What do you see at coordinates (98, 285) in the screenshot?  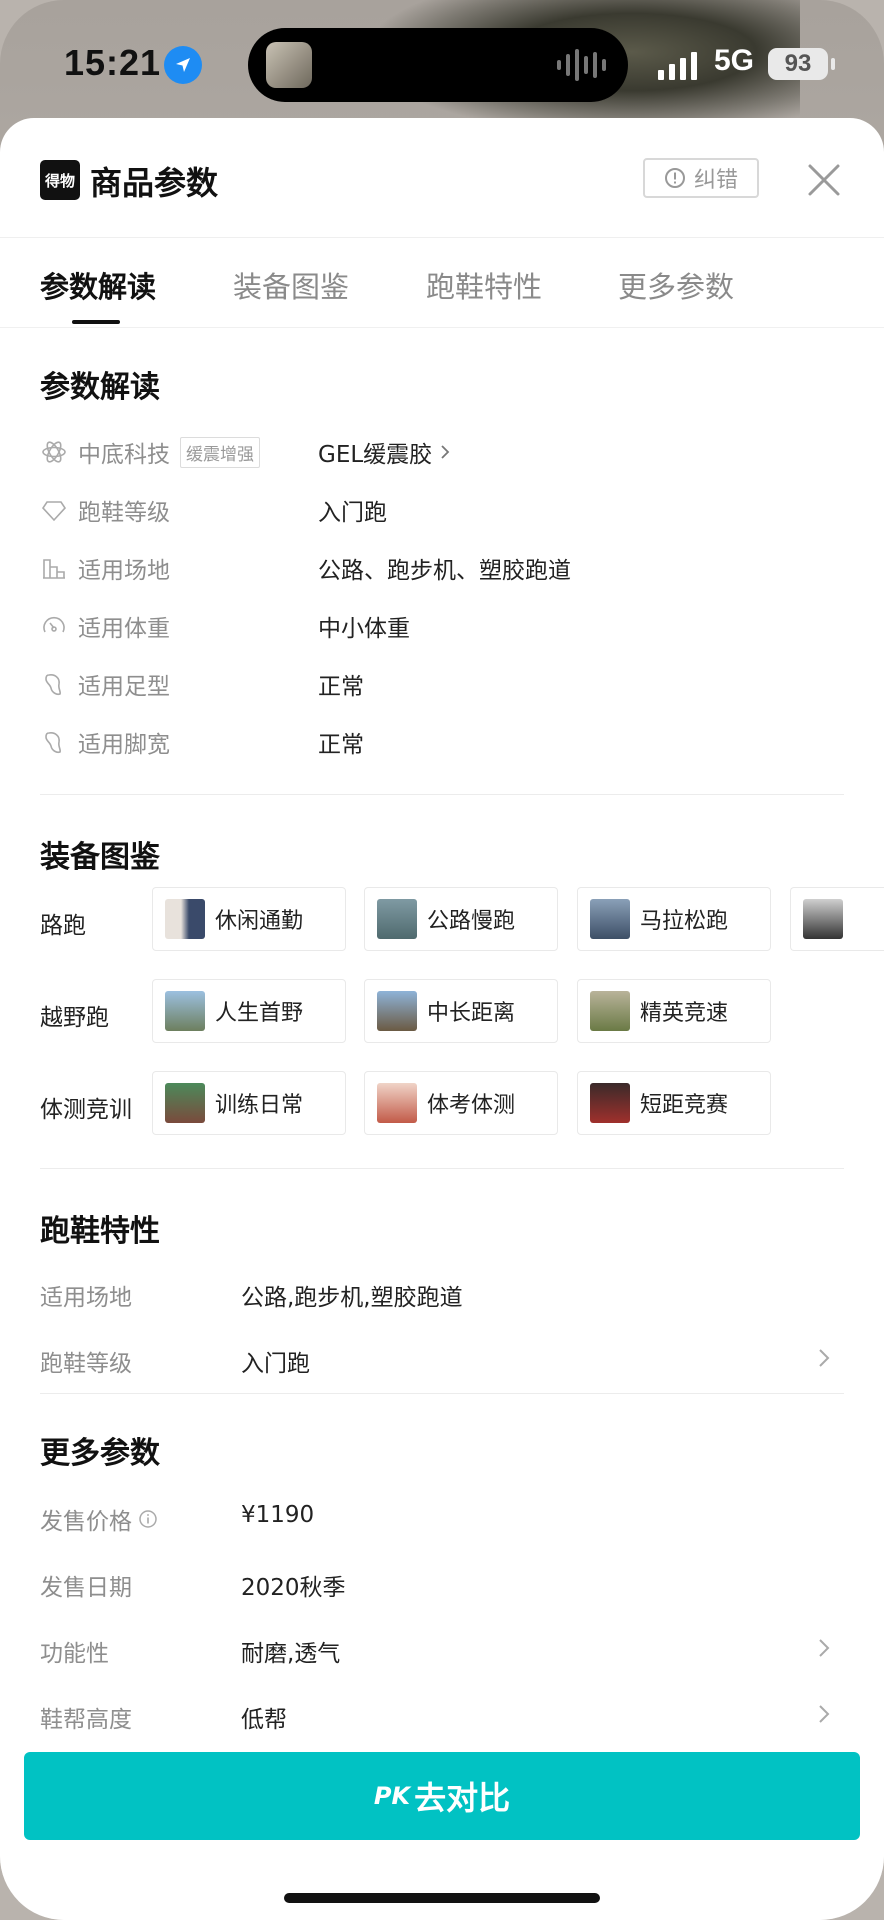 I see `tab-param-interpretation: 参数解读` at bounding box center [98, 285].